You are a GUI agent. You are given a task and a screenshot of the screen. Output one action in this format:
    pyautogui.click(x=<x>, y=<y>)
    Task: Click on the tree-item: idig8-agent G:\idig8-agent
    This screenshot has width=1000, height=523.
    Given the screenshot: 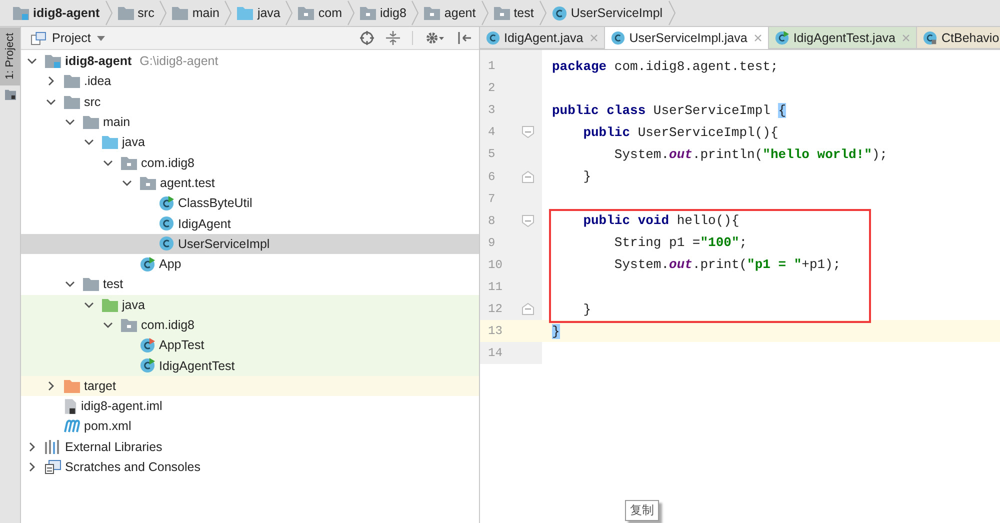 What is the action you would take?
    pyautogui.click(x=250, y=61)
    